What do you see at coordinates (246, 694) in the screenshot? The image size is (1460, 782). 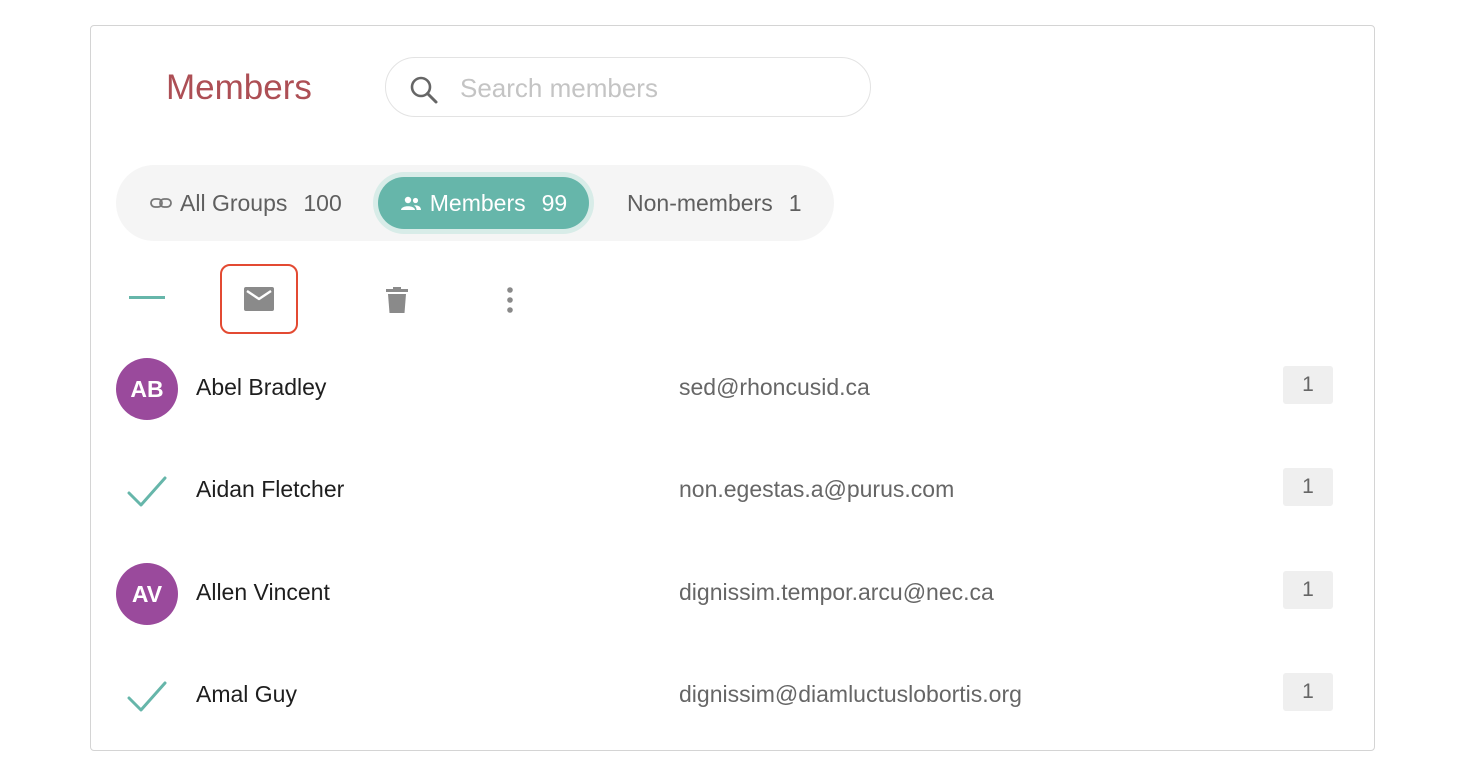 I see `member-name: Amal Guy` at bounding box center [246, 694].